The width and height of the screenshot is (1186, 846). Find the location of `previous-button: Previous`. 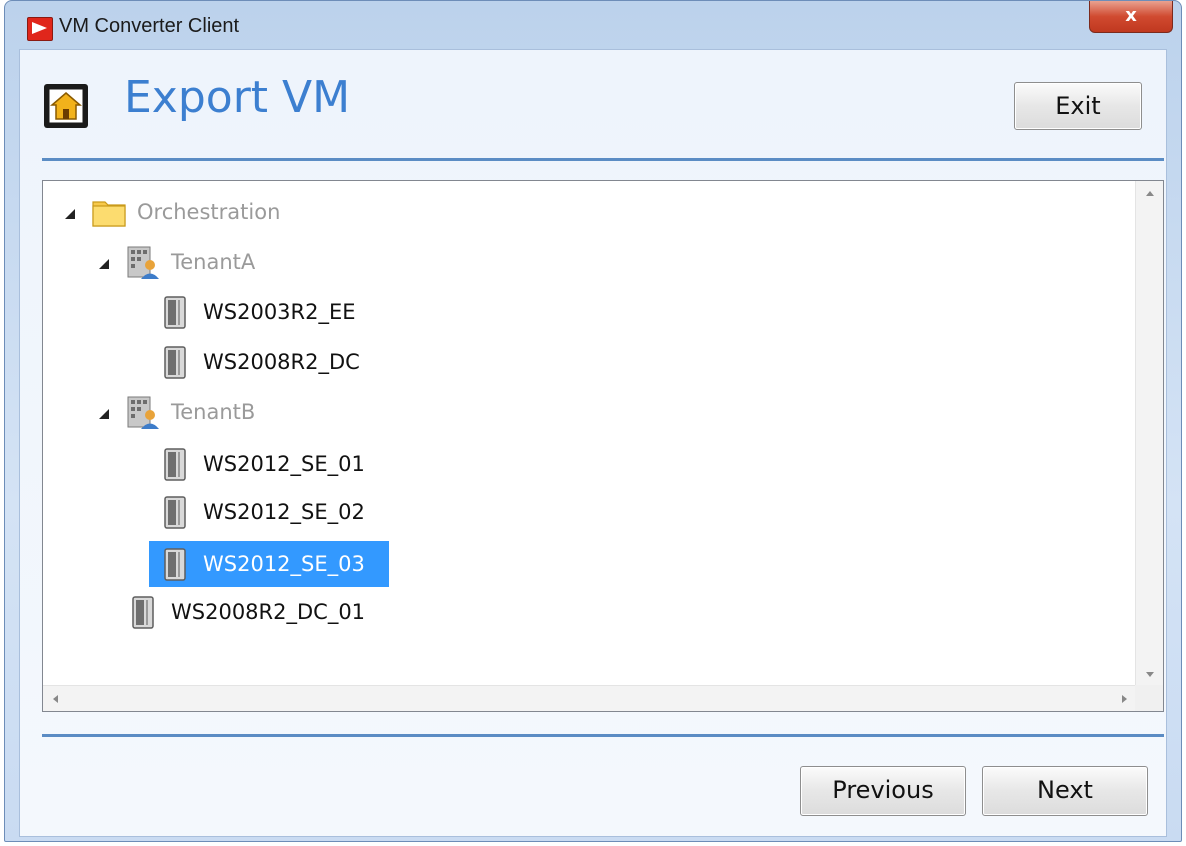

previous-button: Previous is located at coordinates (883, 791).